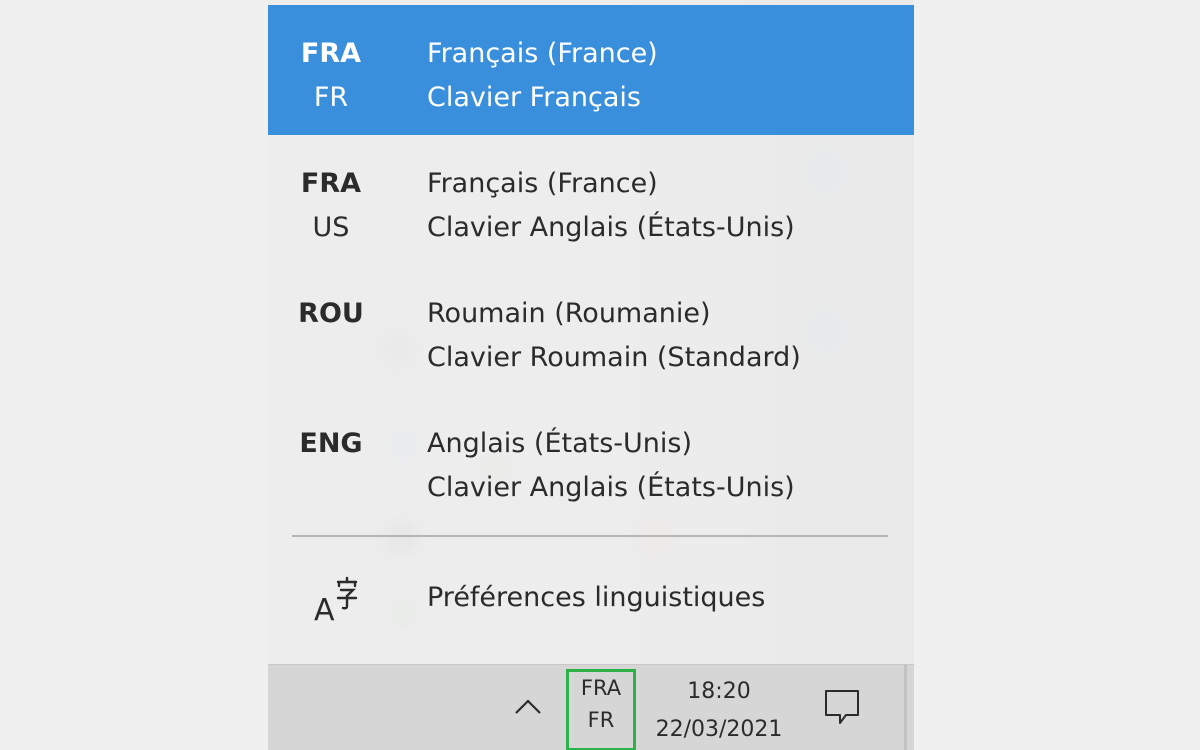 The image size is (1200, 750). What do you see at coordinates (719, 711) in the screenshot?
I see `clock: 18:20 22/03/2021` at bounding box center [719, 711].